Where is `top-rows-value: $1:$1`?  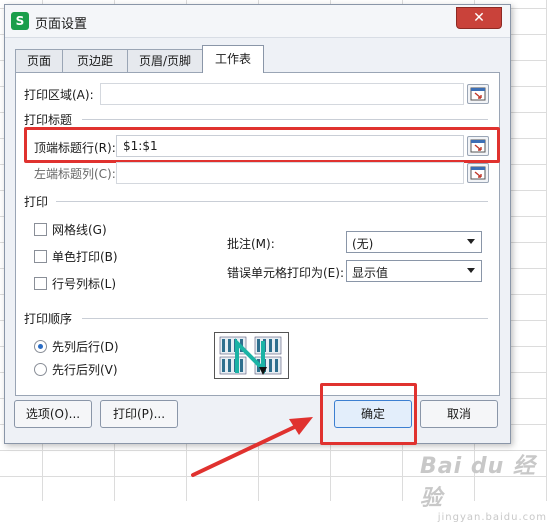
top-rows-value: $1:$1 is located at coordinates (140, 146).